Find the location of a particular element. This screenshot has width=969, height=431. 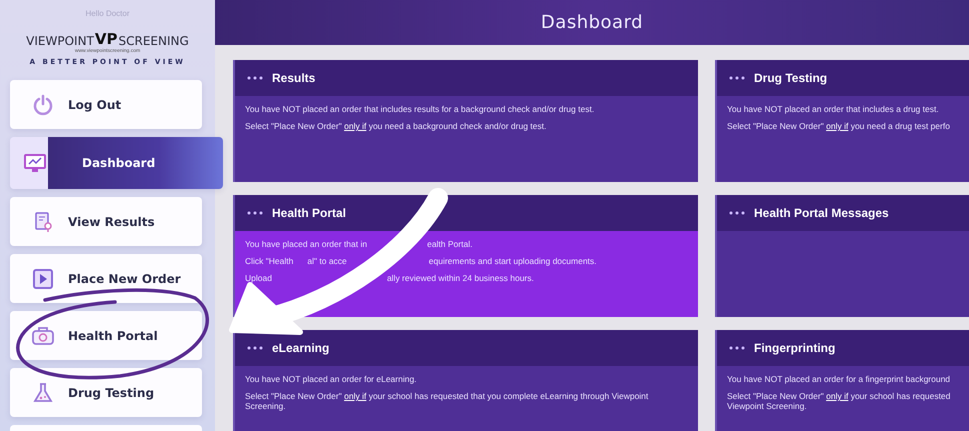

play-icon is located at coordinates (43, 279).